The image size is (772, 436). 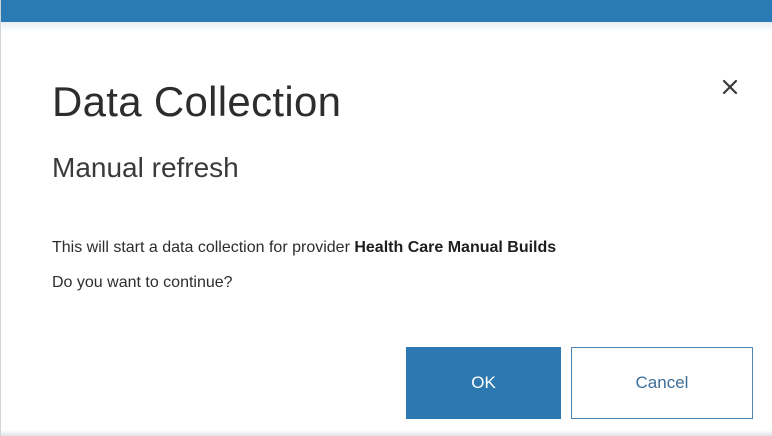 What do you see at coordinates (197, 101) in the screenshot?
I see `dialog-title: Data Collection` at bounding box center [197, 101].